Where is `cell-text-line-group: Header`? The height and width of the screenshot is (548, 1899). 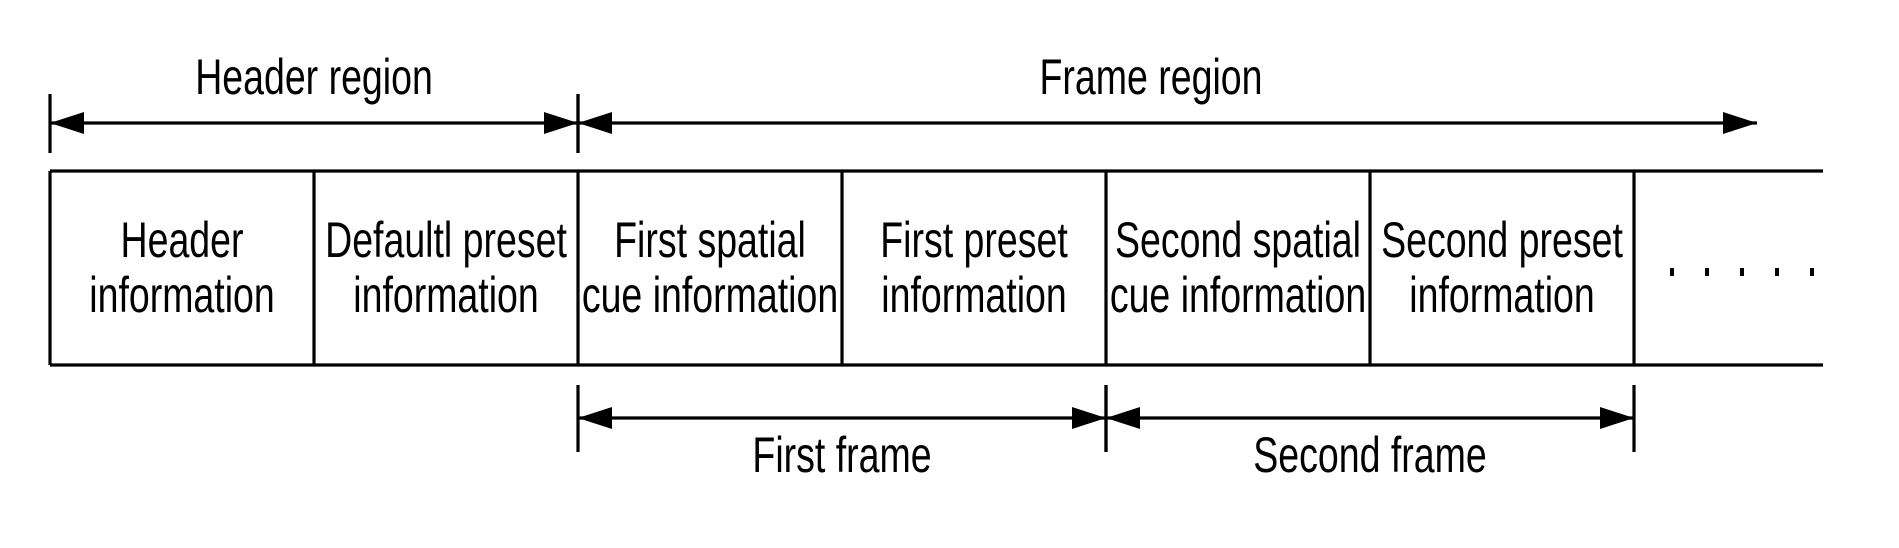
cell-text-line-group: Header is located at coordinates (182, 240).